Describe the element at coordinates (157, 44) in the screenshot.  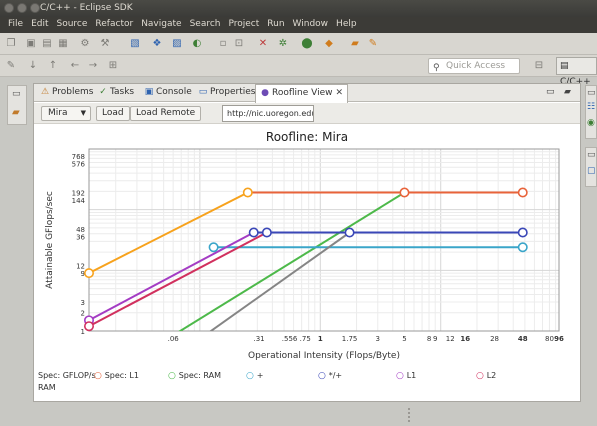
I see `new-class-icon: ❖` at that location.